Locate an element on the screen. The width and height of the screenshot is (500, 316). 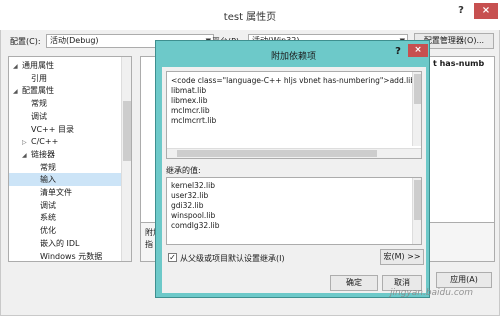
tree-scroll-thumb is located at coordinates (127, 131).